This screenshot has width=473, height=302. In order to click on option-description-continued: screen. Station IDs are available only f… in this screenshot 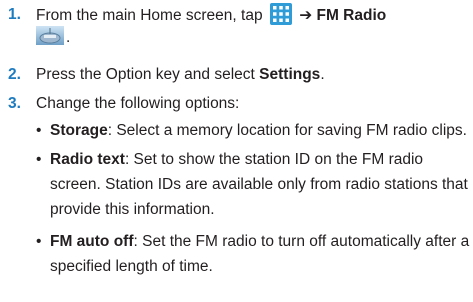, I will do `click(259, 184)`.